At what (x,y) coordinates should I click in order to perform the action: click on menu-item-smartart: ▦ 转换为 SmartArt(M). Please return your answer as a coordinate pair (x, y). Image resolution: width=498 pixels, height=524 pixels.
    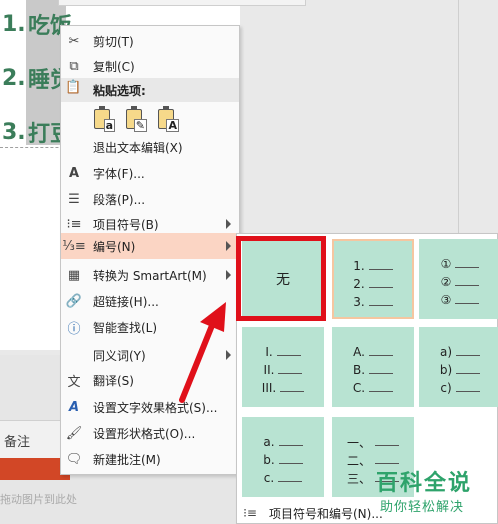
    Looking at the image, I should click on (150, 275).